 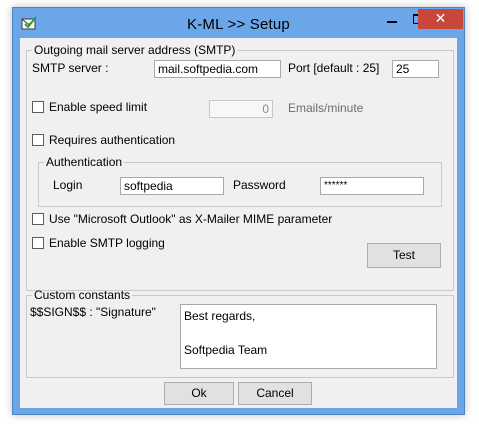 What do you see at coordinates (334, 68) in the screenshot?
I see `port-label: Port [default : 25]` at bounding box center [334, 68].